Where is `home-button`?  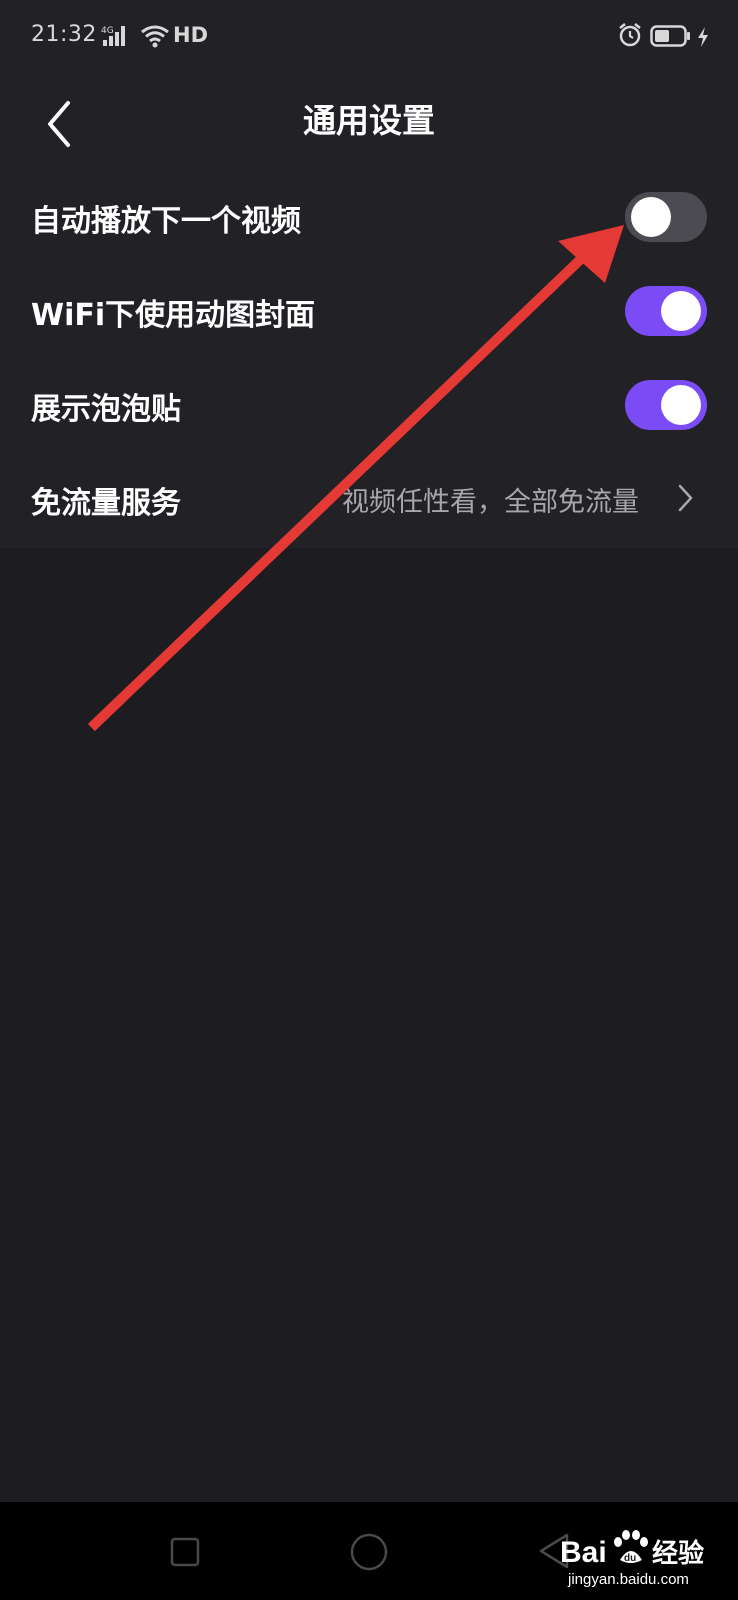
home-button is located at coordinates (369, 1554).